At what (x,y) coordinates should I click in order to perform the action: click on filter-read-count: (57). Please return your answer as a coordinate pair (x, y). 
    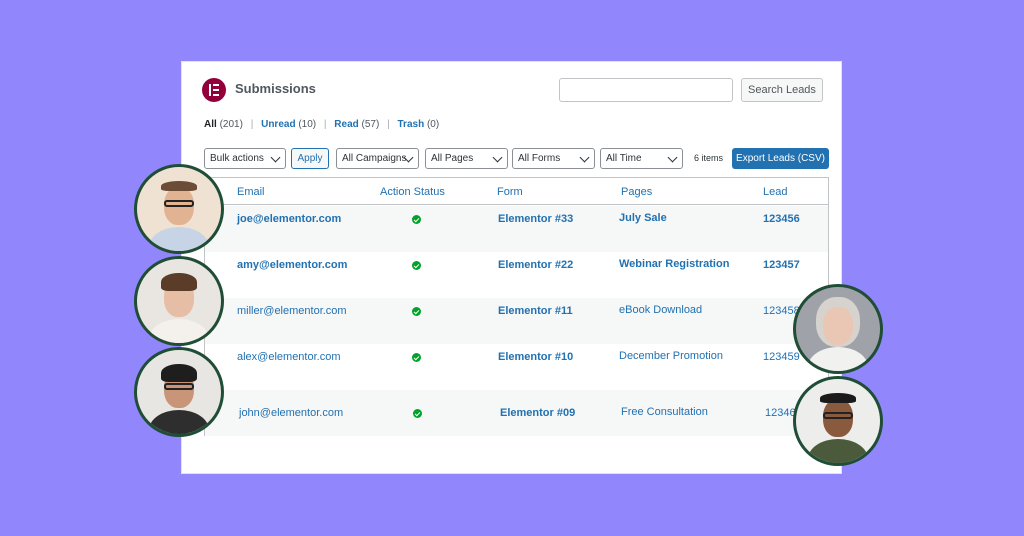
    Looking at the image, I should click on (370, 124).